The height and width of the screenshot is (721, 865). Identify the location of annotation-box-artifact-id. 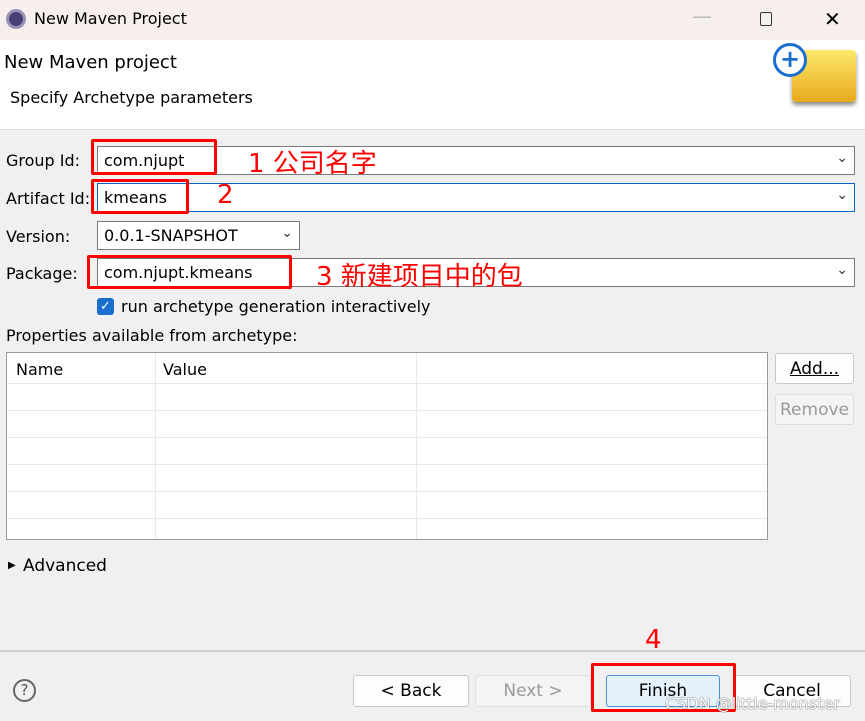
(140, 196).